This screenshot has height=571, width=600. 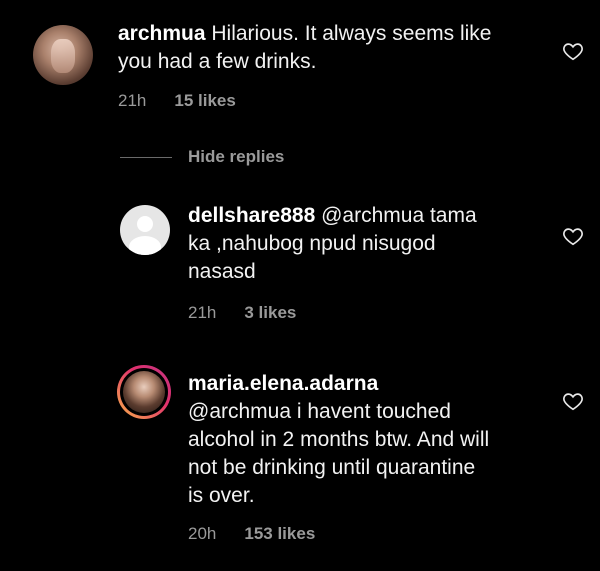 I want to click on comment-timestamp: 20h, so click(x=202, y=533).